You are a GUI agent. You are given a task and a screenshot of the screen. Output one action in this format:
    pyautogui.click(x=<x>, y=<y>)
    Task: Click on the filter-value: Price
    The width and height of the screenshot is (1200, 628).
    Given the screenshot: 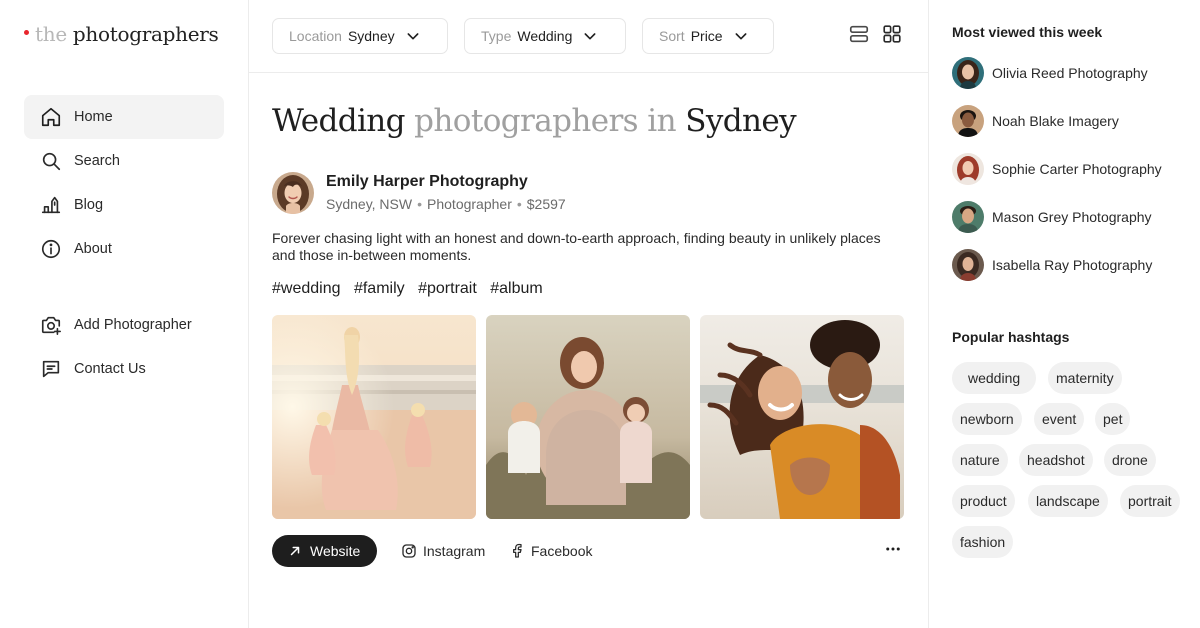 What is the action you would take?
    pyautogui.click(x=706, y=36)
    